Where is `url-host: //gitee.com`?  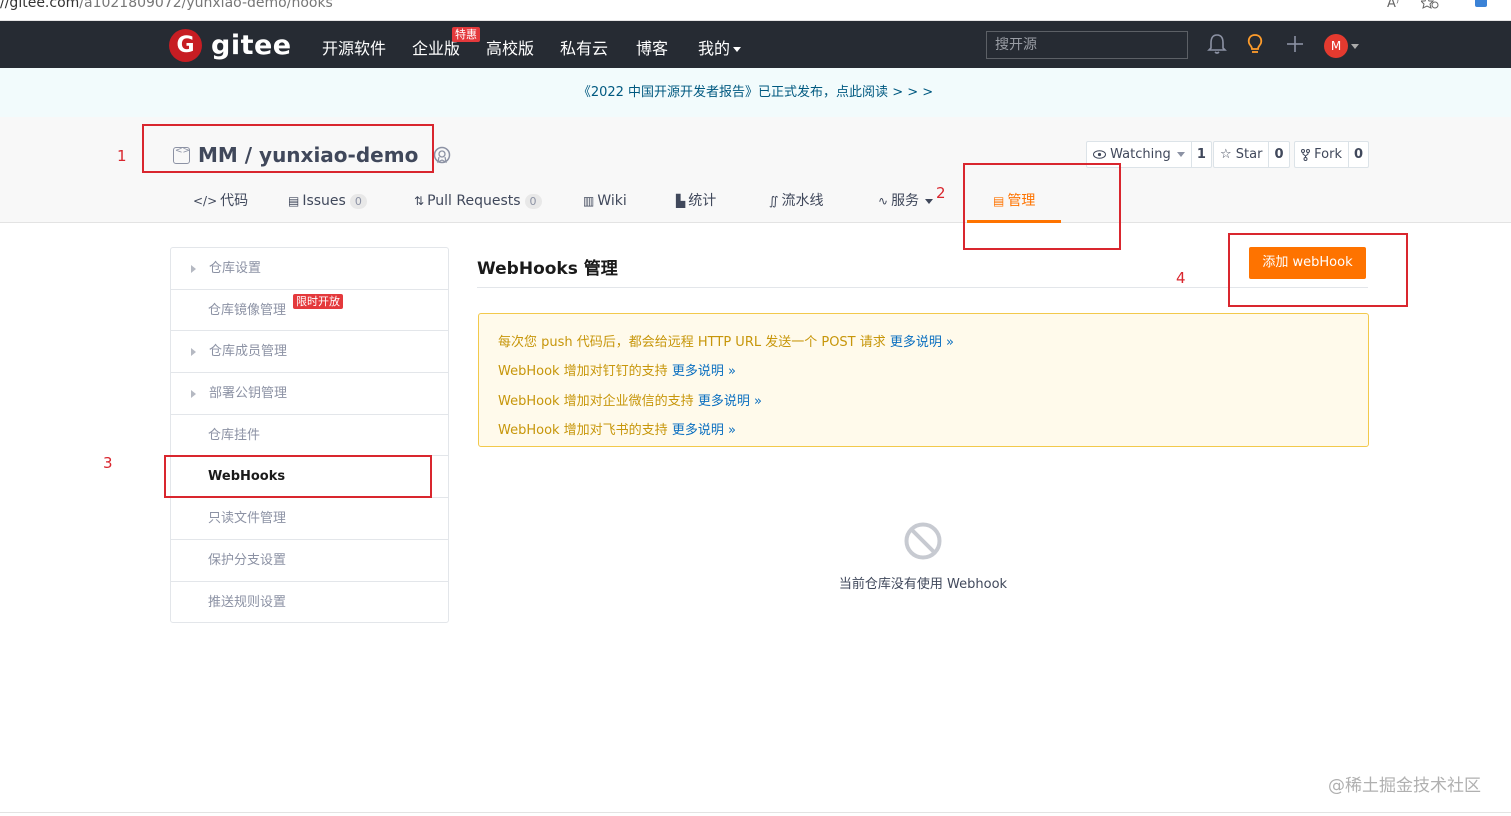
url-host: //gitee.com is located at coordinates (40, 5).